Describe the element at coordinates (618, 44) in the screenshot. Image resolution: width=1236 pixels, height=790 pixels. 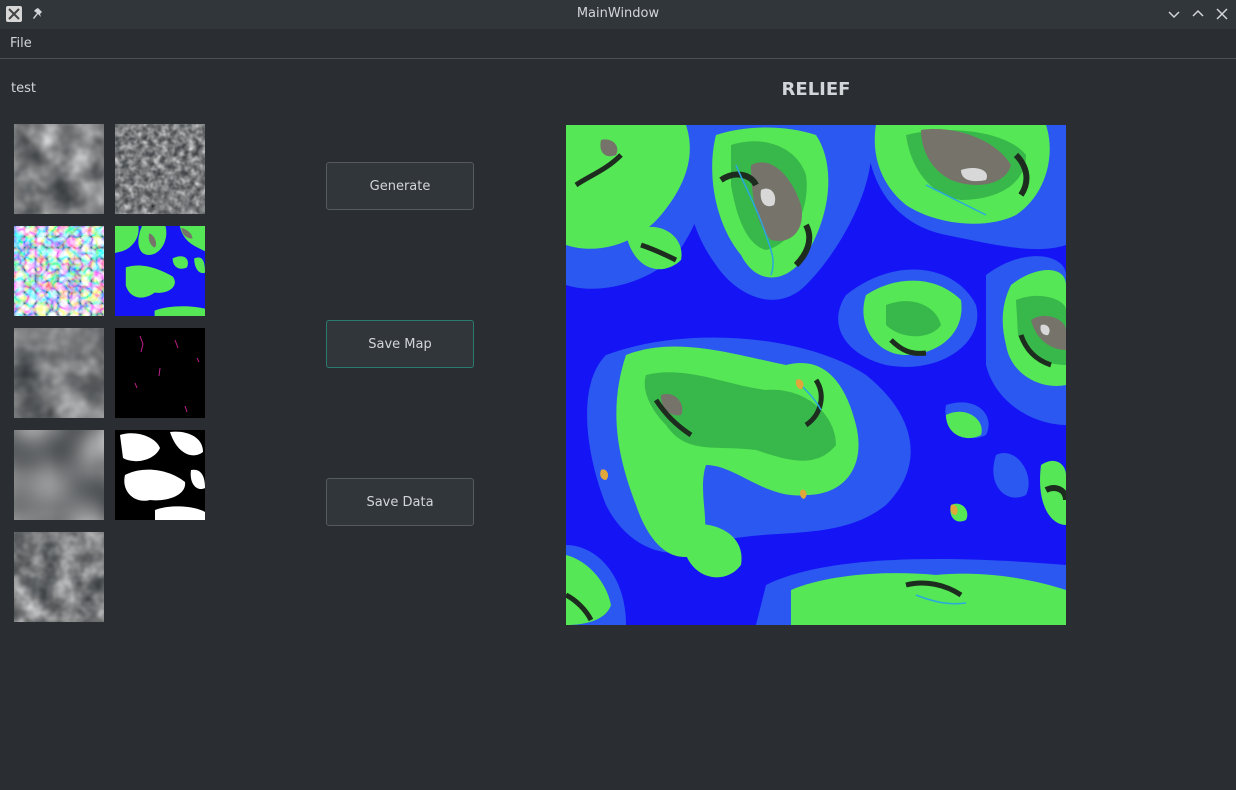
I see `menu-bar: File` at that location.